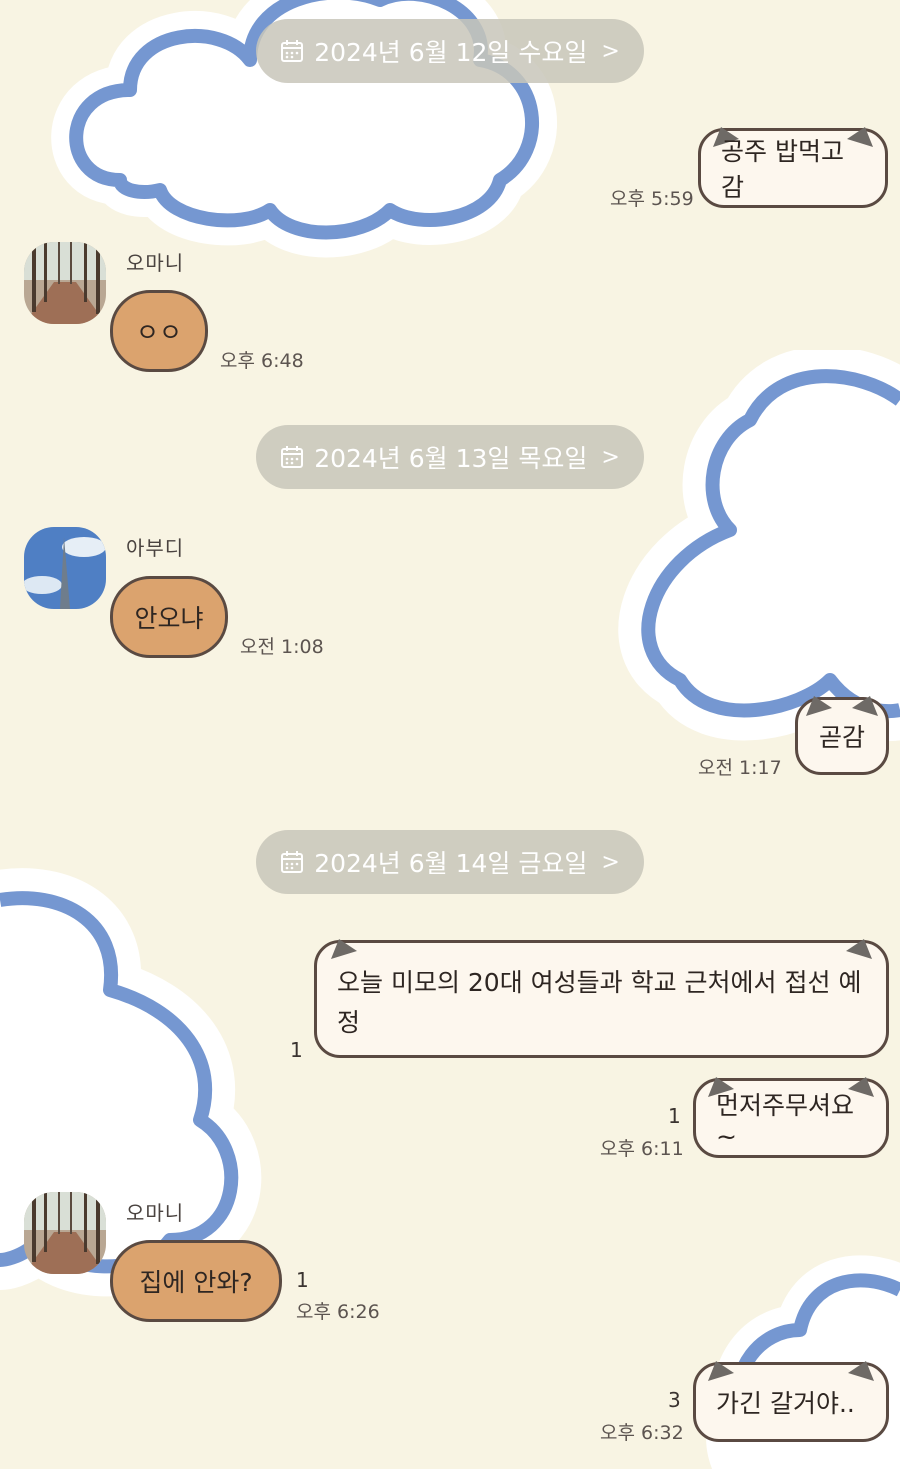 The height and width of the screenshot is (1469, 900). I want to click on sender-name: 아부디, so click(155, 548).